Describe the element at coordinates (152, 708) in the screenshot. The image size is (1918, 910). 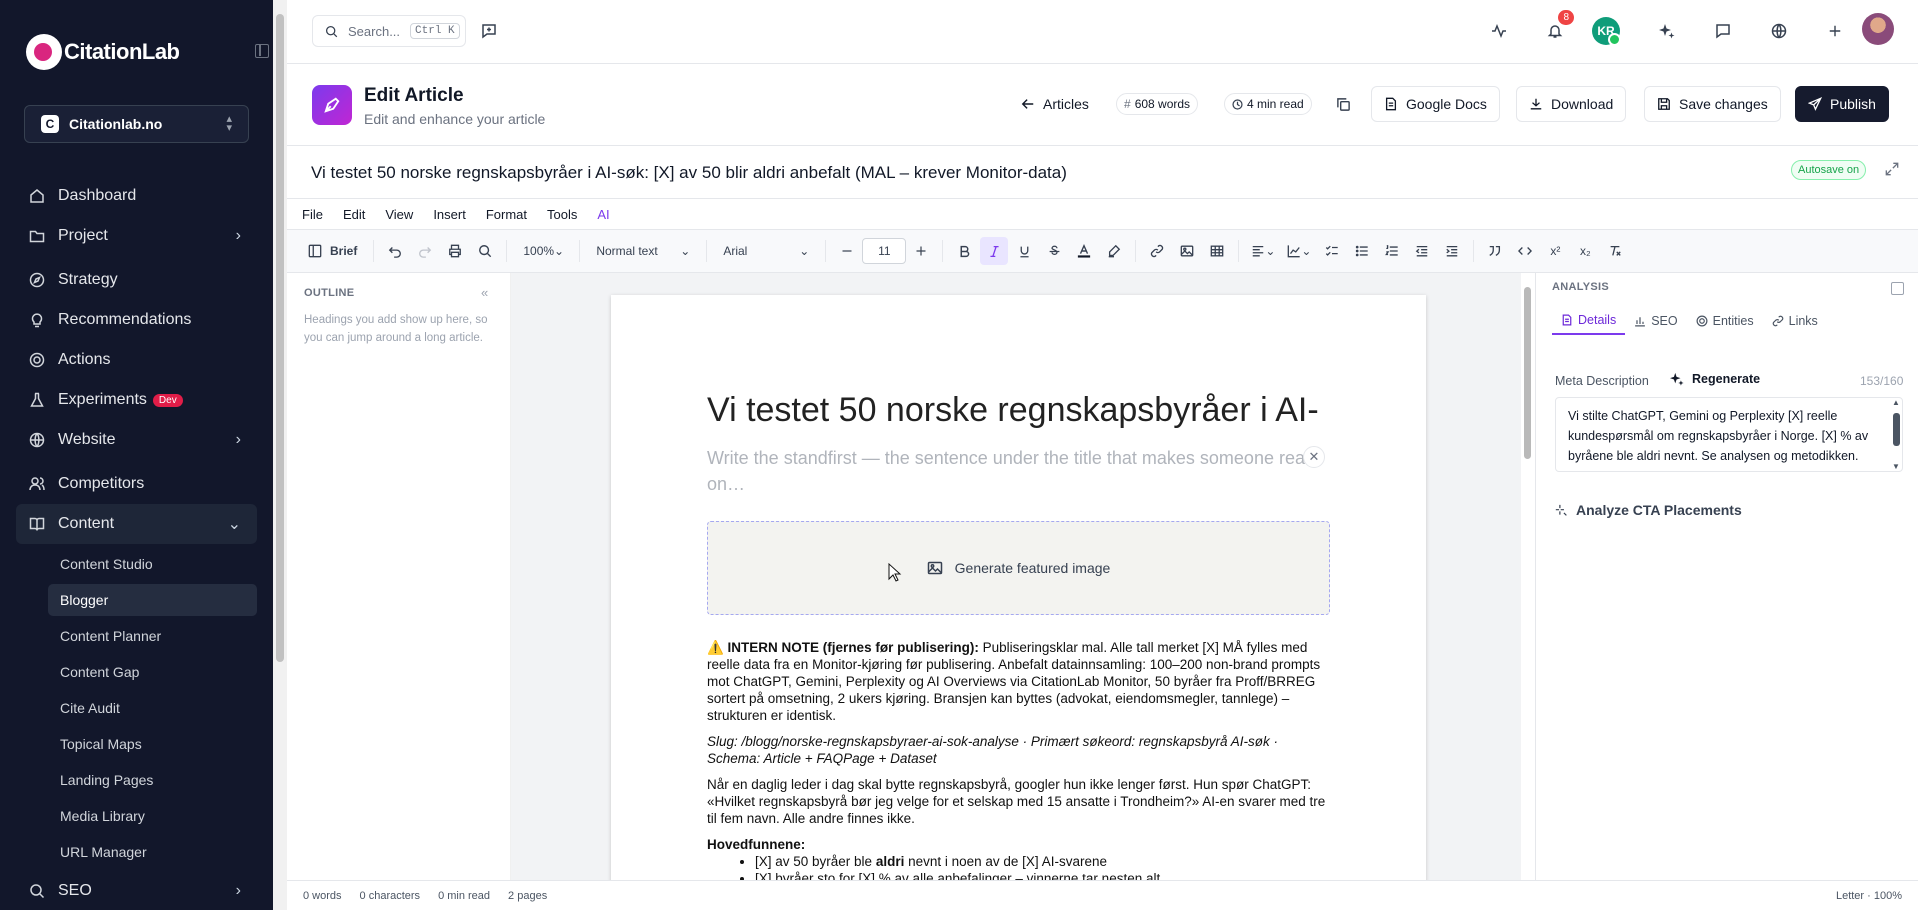
I see `sidebar-subitem: Cite Audit` at that location.